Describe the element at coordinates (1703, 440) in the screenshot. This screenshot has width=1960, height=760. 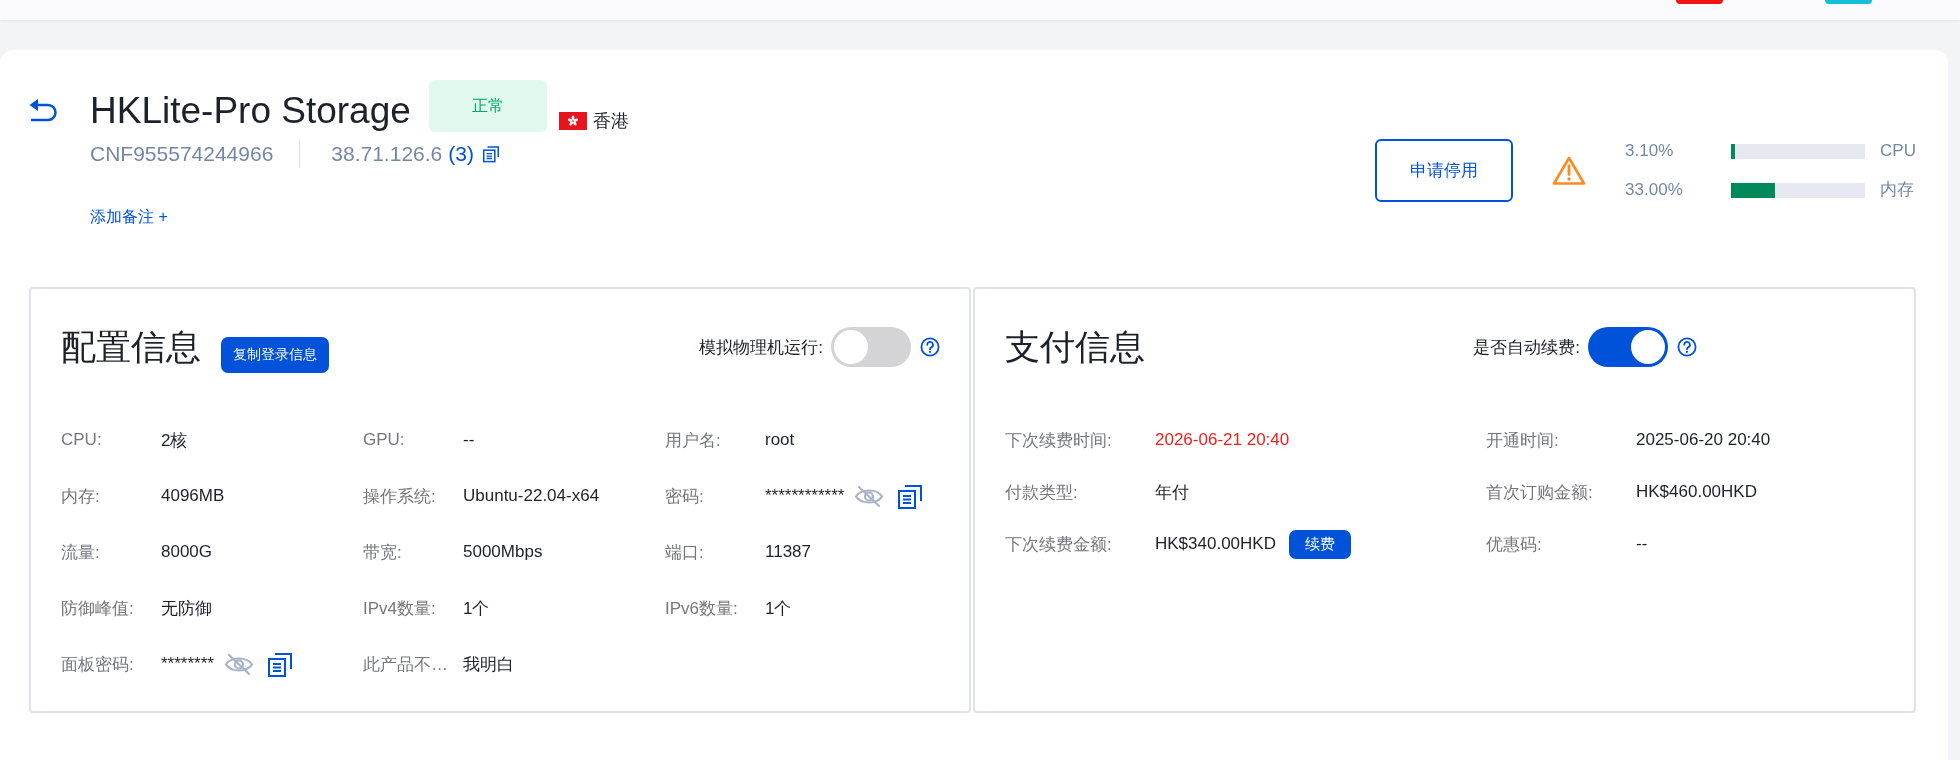
I see `field-value: 2025-06-20 20:40` at that location.